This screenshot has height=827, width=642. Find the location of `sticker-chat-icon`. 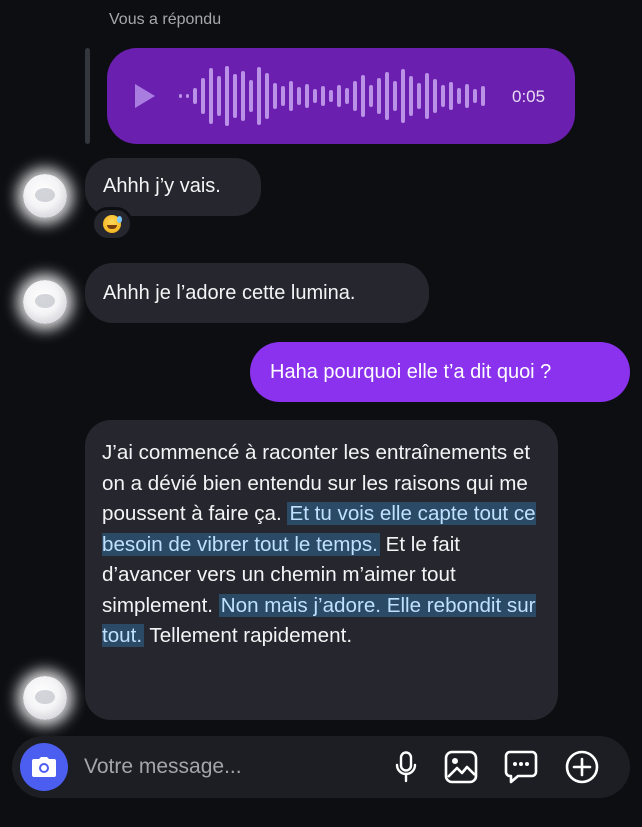

sticker-chat-icon is located at coordinates (521, 767).